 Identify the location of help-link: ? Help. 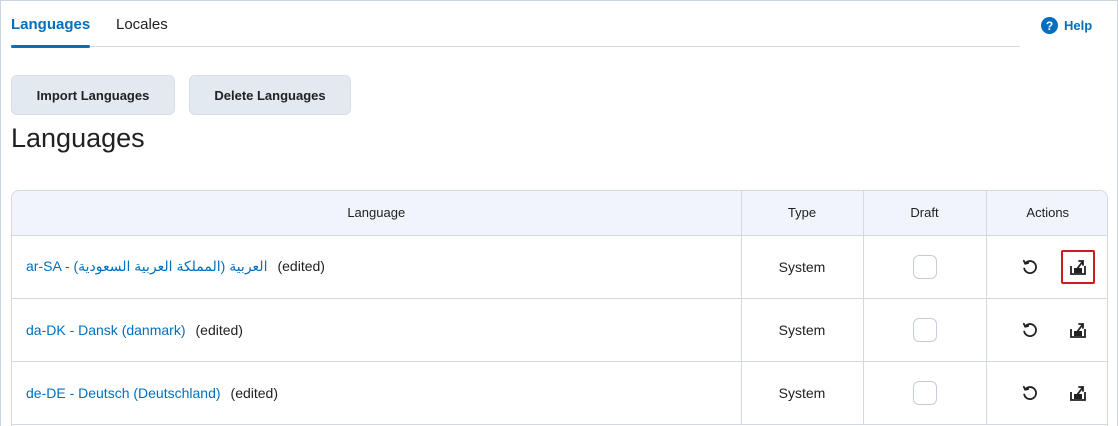
(1066, 25).